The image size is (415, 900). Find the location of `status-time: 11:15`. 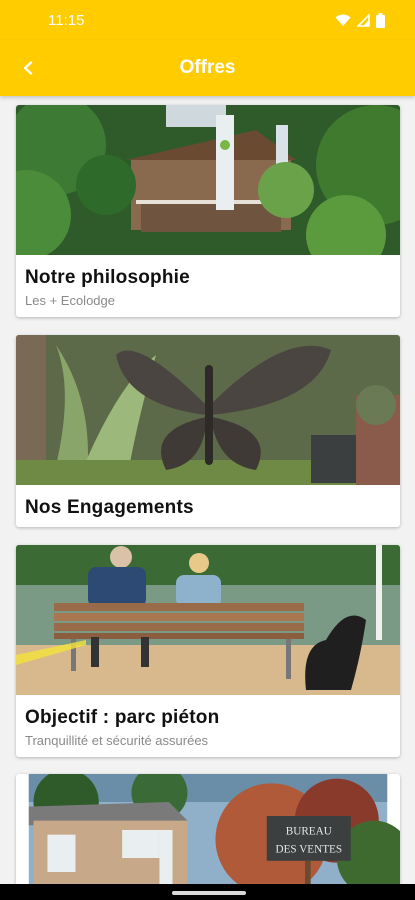

status-time: 11:15 is located at coordinates (66, 20).